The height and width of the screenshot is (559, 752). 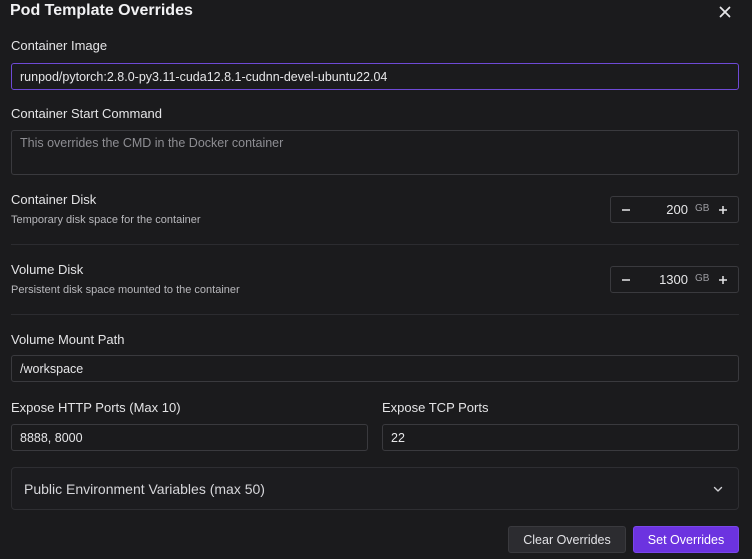 I want to click on volume-disk-label: Volume Disk, so click(x=47, y=269).